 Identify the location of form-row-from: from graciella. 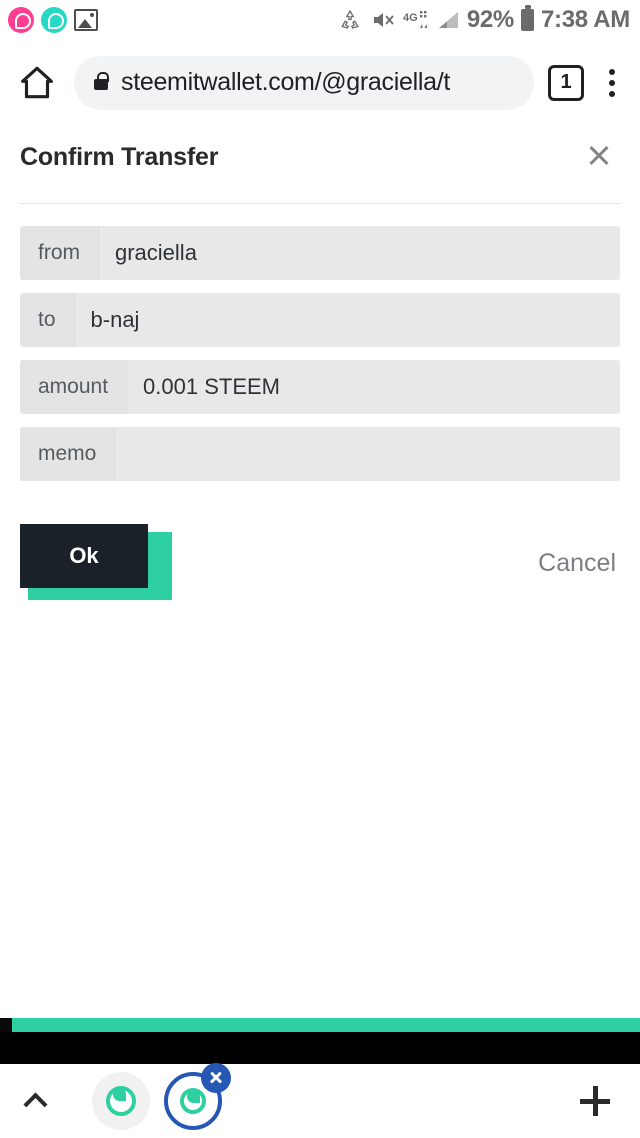
(320, 253).